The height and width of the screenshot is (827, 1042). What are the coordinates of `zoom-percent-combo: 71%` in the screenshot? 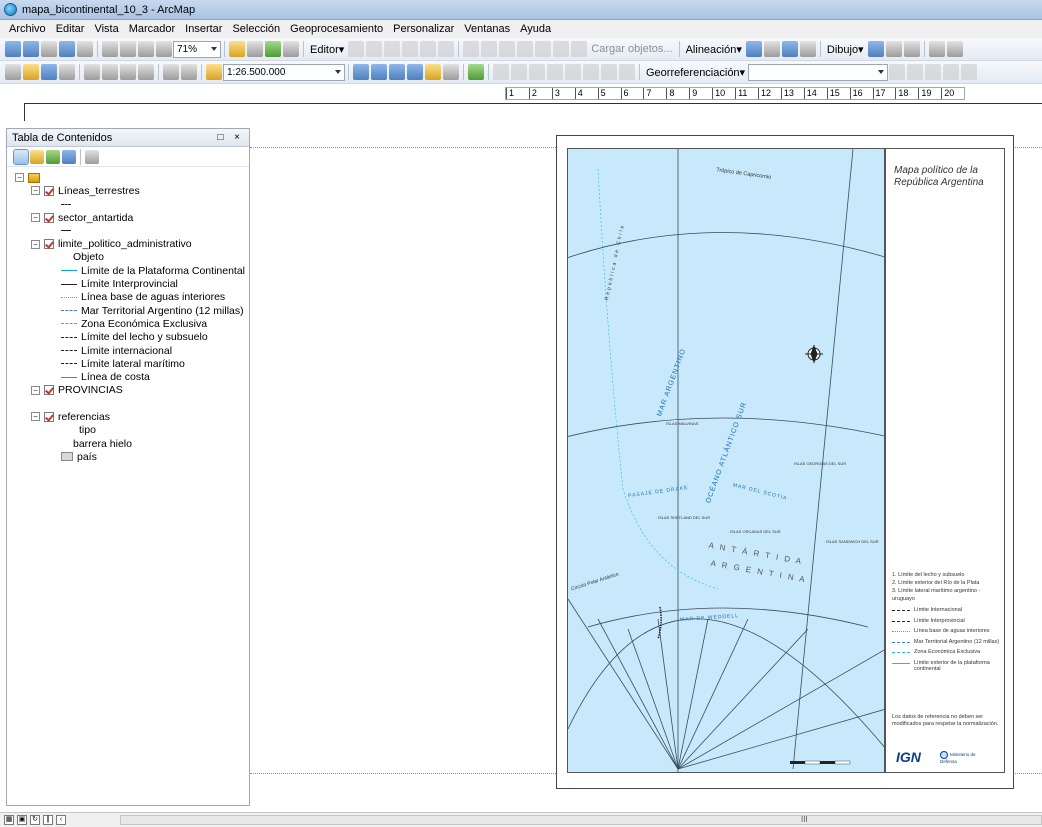 It's located at (197, 49).